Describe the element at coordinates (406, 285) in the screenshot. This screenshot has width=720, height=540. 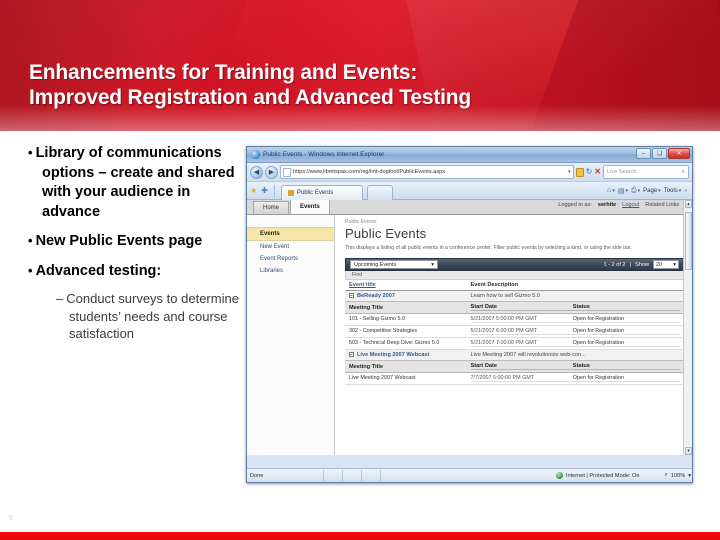
I see `column-header-event-title: Event title` at that location.